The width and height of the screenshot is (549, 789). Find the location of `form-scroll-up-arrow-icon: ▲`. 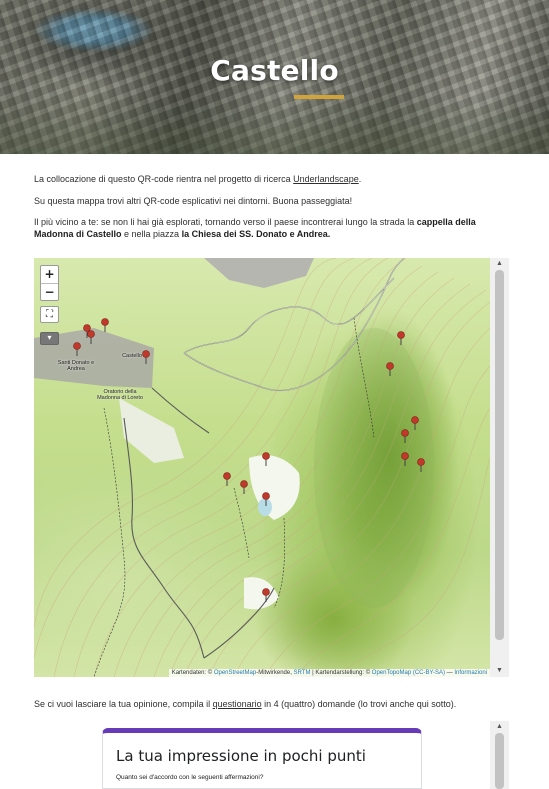

form-scroll-up-arrow-icon: ▲ is located at coordinates (499, 727).